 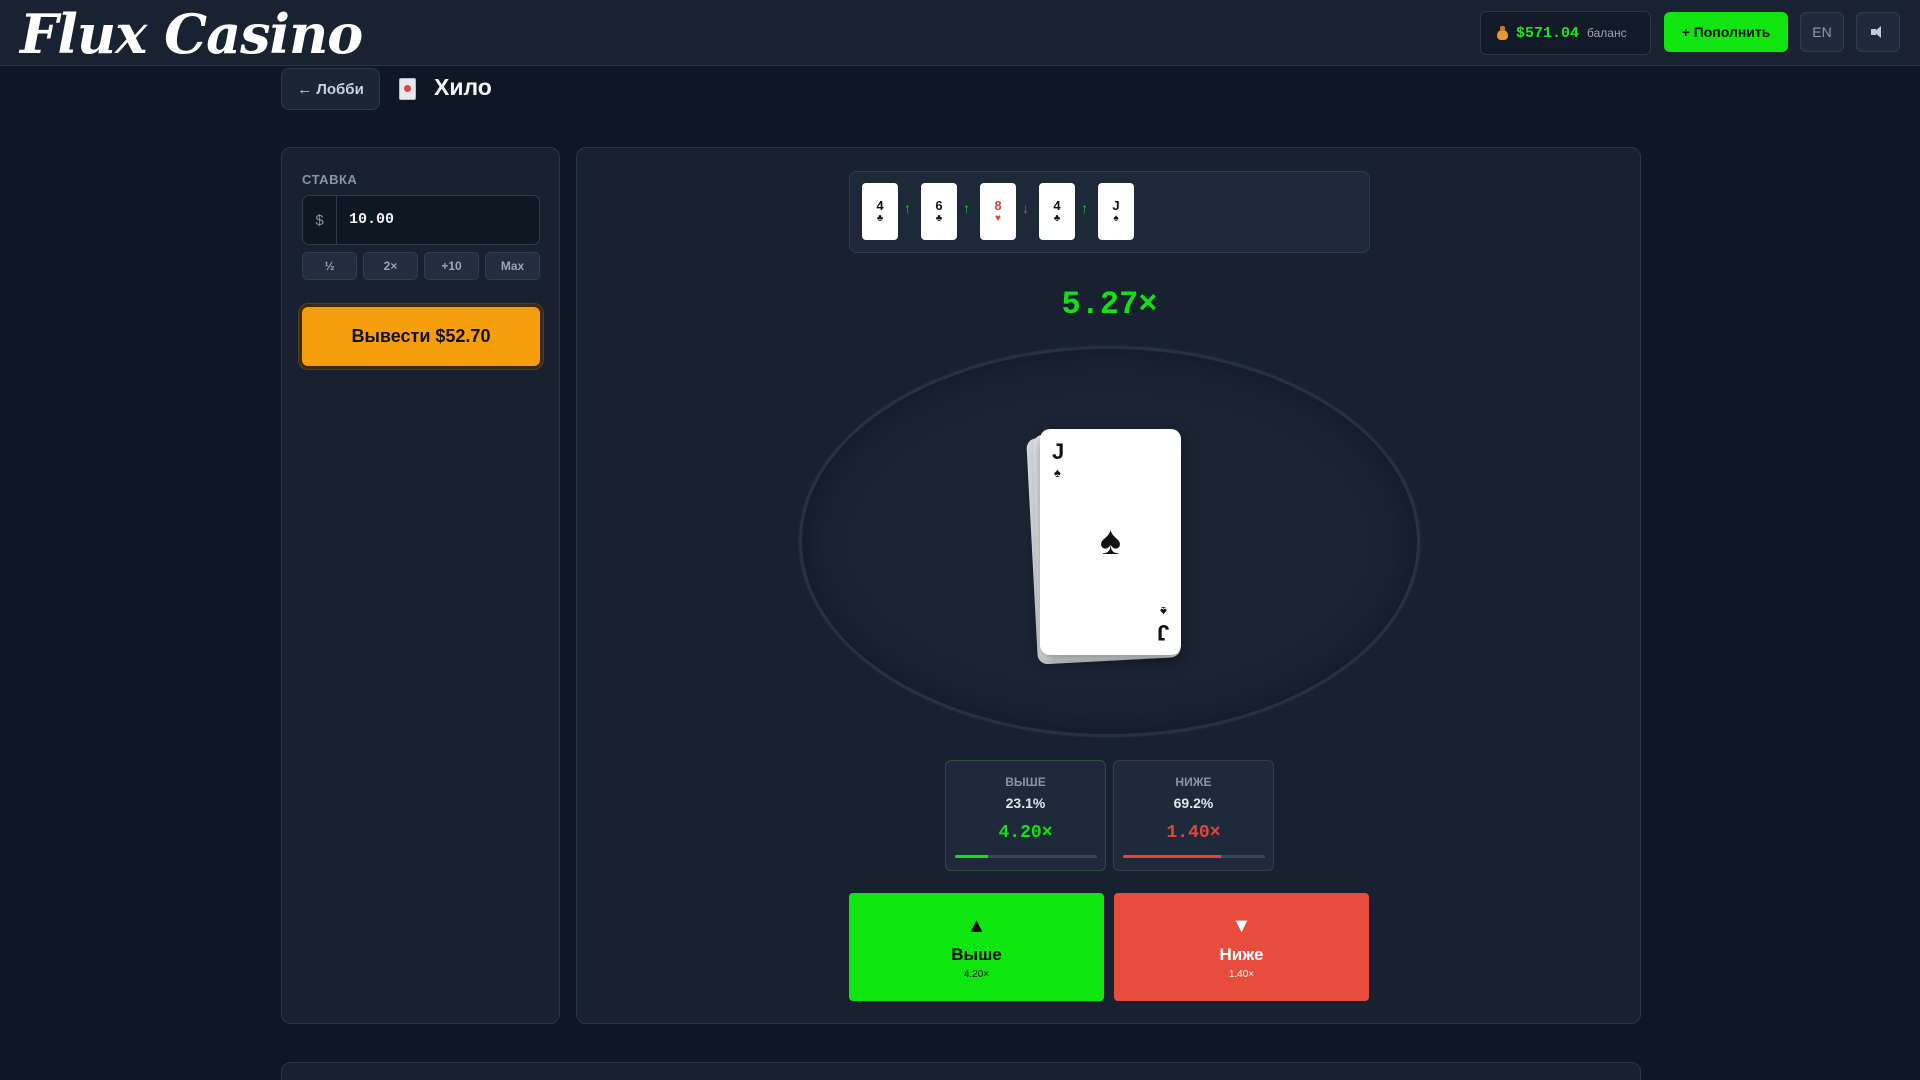 I want to click on bet-label: СТАВКА, so click(x=330, y=179).